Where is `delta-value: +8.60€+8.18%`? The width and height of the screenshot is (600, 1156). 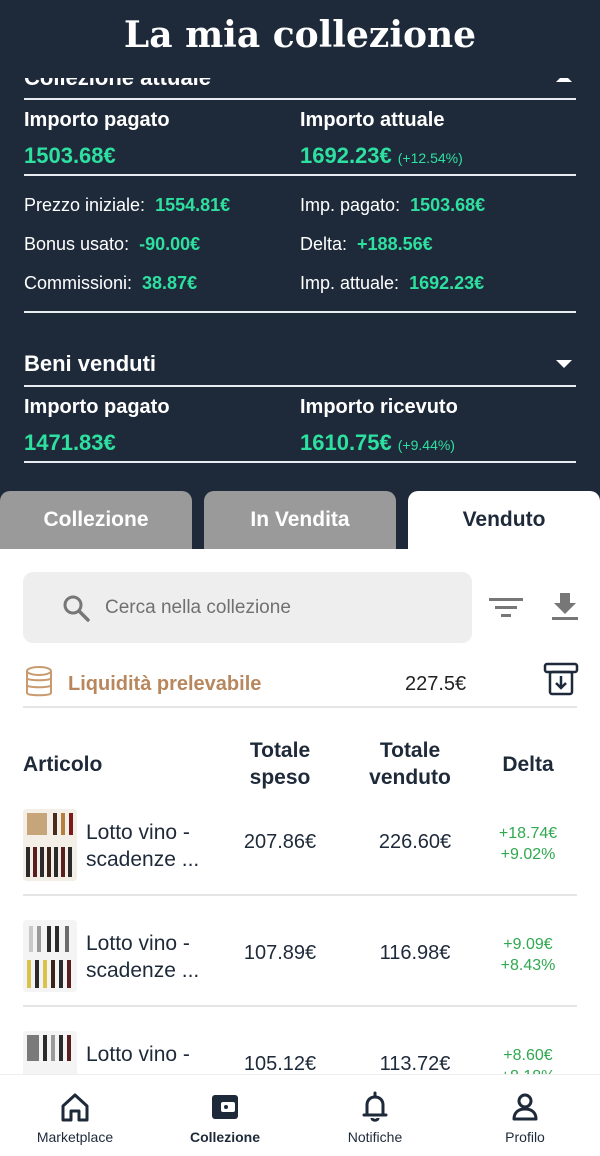 delta-value: +8.60€+8.18% is located at coordinates (528, 1060).